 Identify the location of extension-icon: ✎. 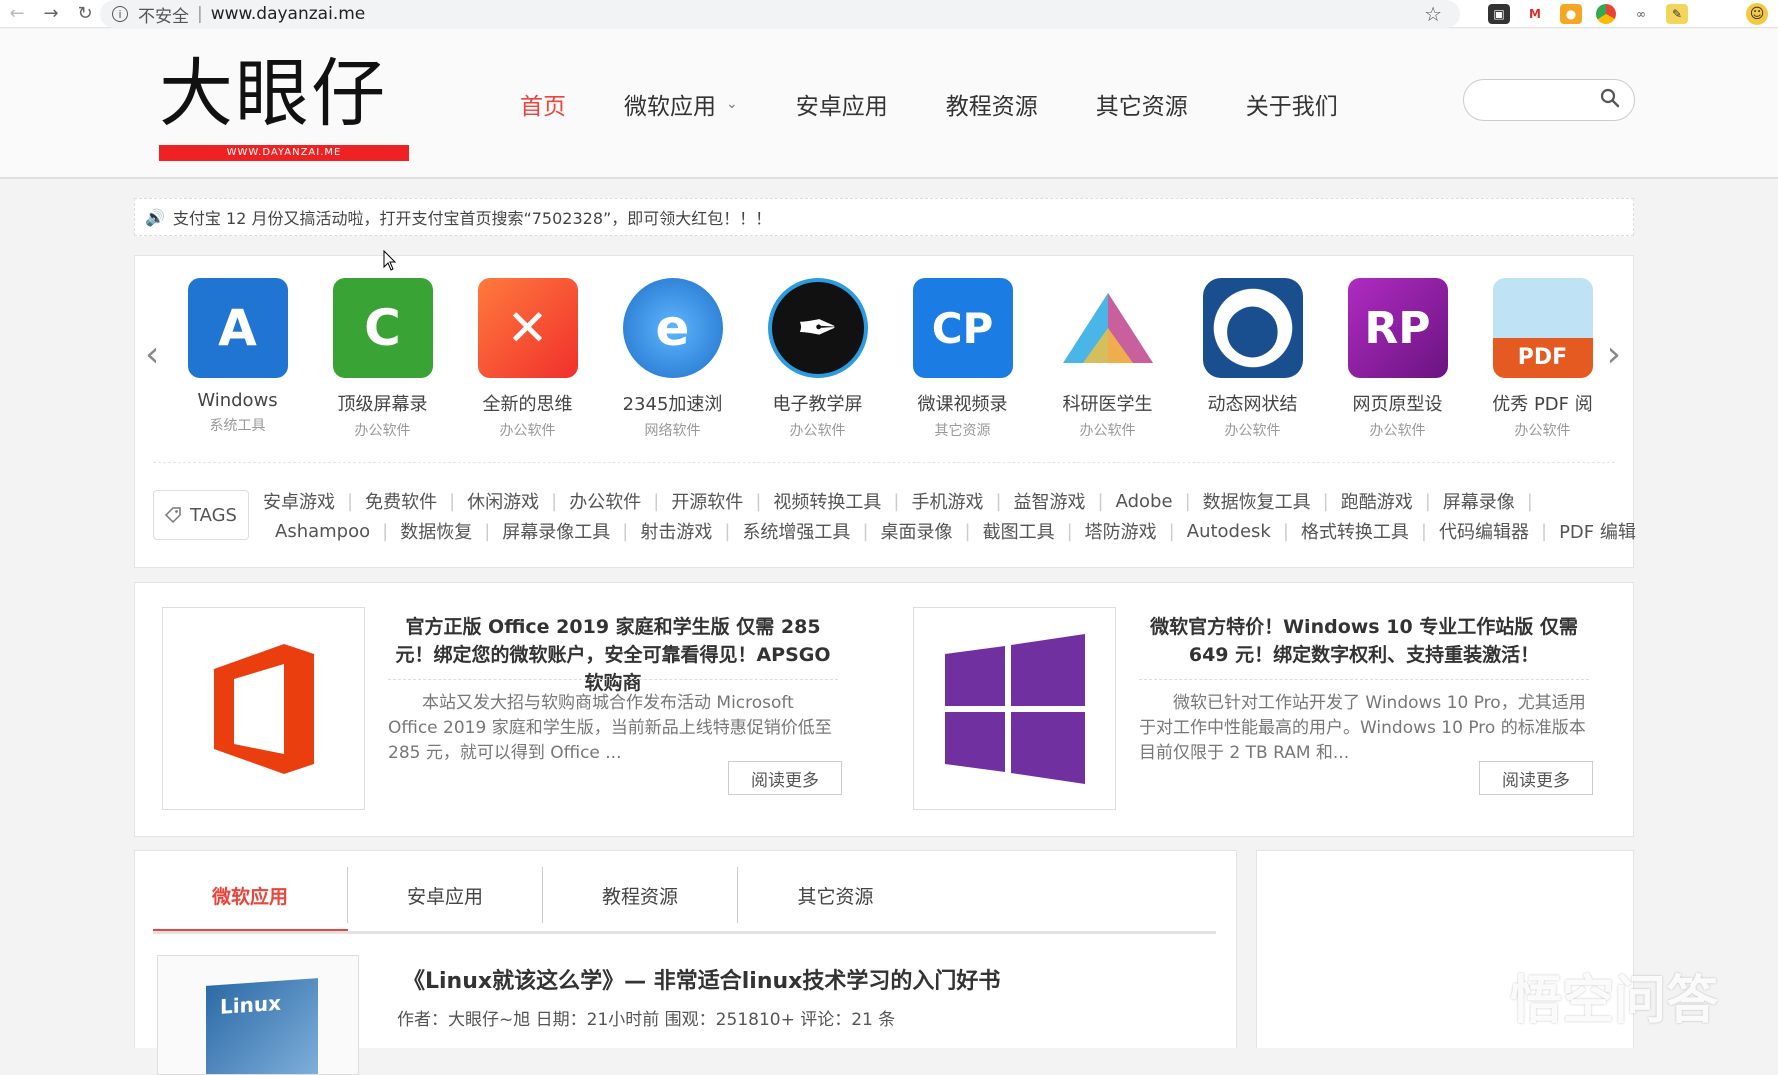
(1677, 14).